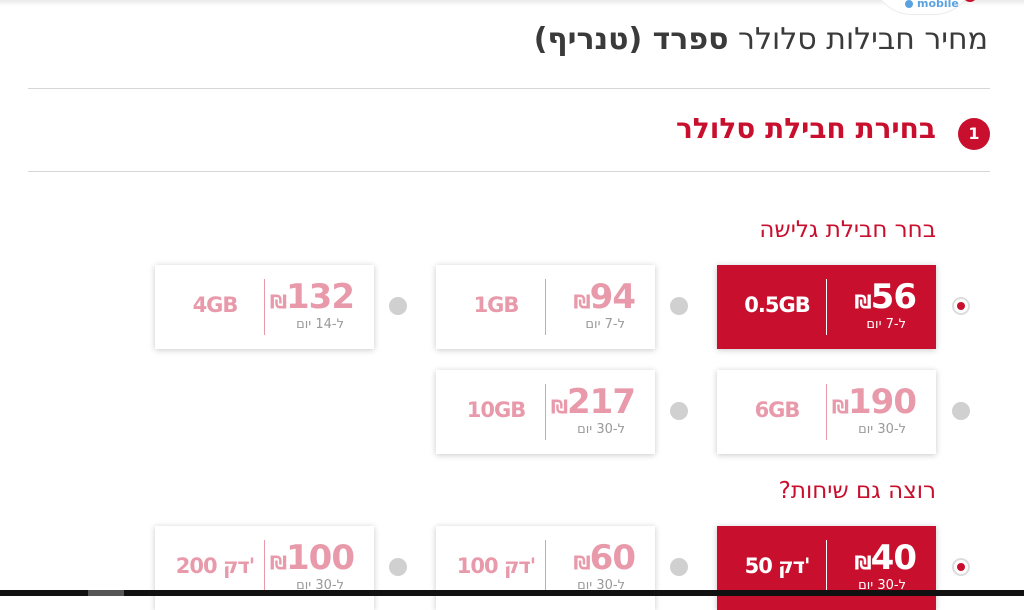 Image resolution: width=1024 pixels, height=610 pixels. I want to click on brand-logo: mobile, so click(924, 7).